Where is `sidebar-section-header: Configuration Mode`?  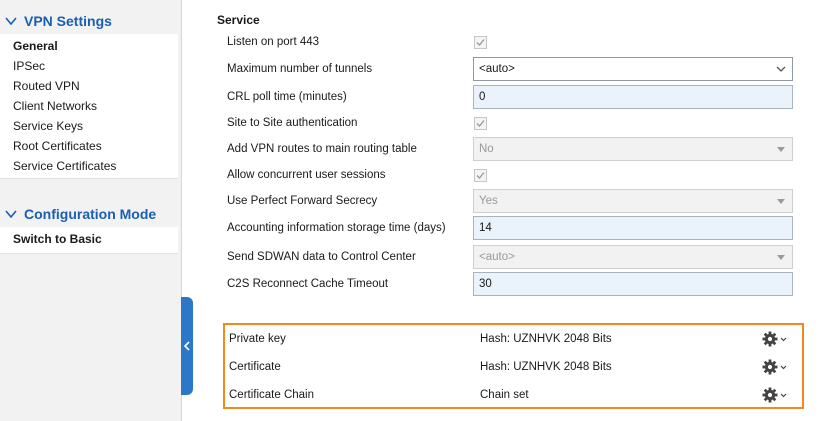 sidebar-section-header: Configuration Mode is located at coordinates (89, 214).